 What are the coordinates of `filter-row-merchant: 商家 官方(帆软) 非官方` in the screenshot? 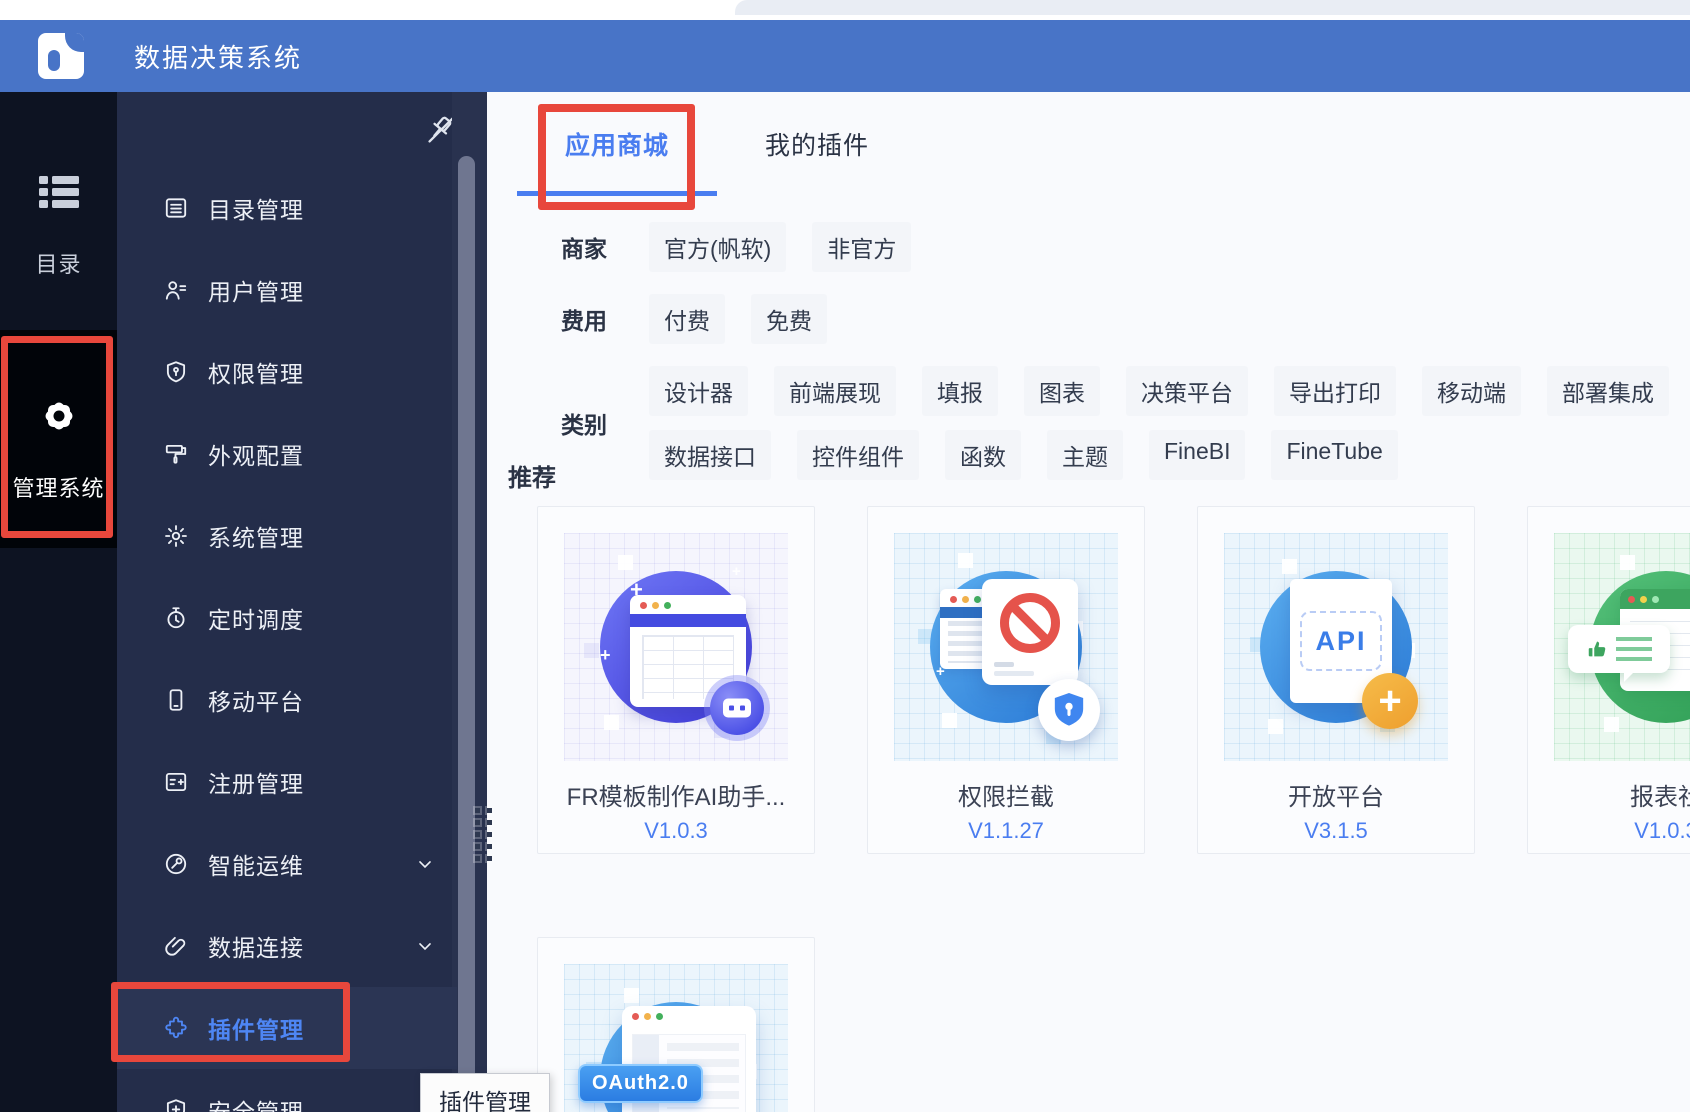 It's located at (1088, 247).